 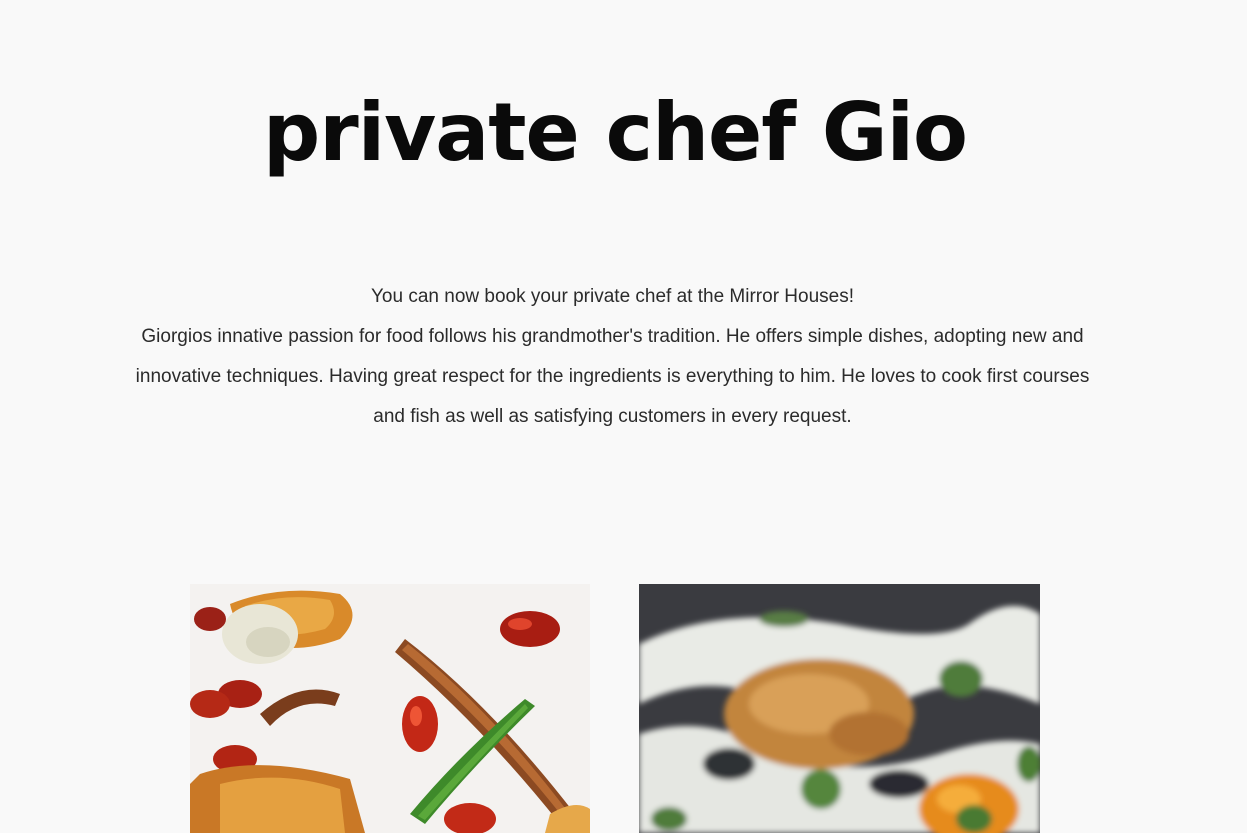 I want to click on page-title: private chef Gio, so click(x=615, y=132).